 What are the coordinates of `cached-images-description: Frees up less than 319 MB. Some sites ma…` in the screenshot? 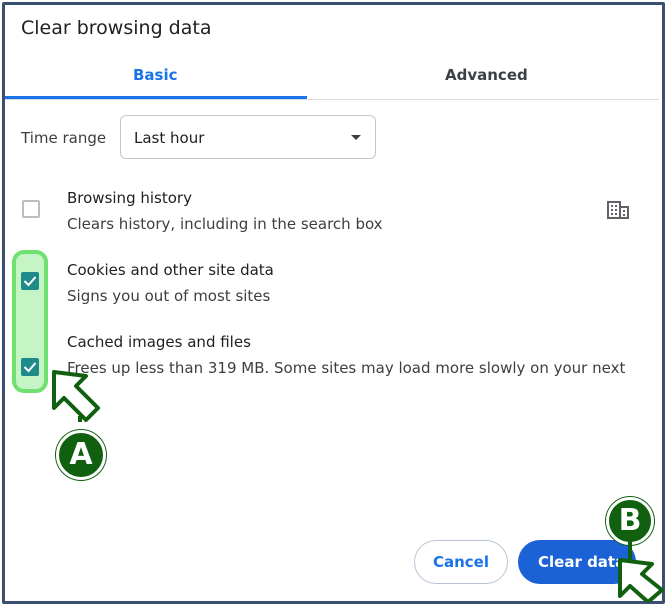 It's located at (346, 368).